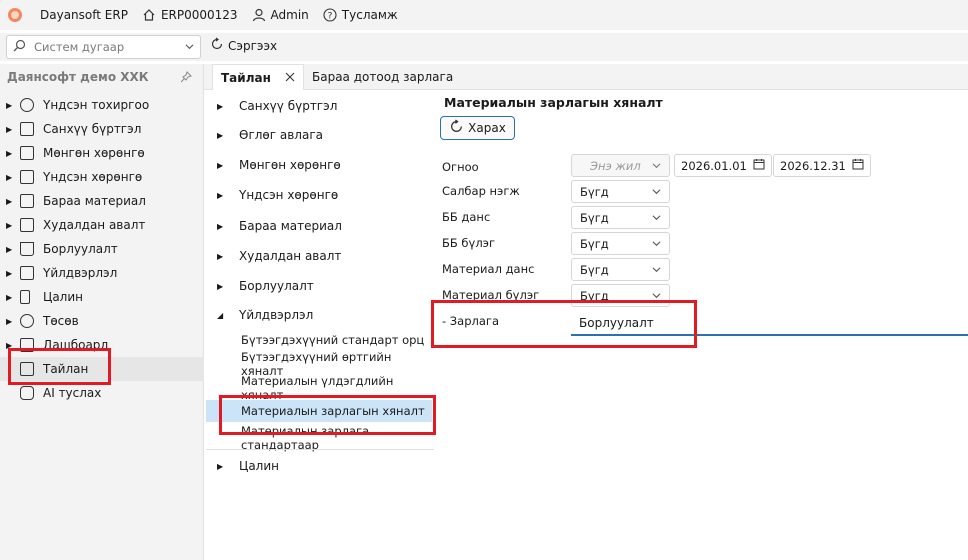 This screenshot has width=968, height=560. Describe the element at coordinates (25, 297) in the screenshot. I see `salary-icon` at that location.